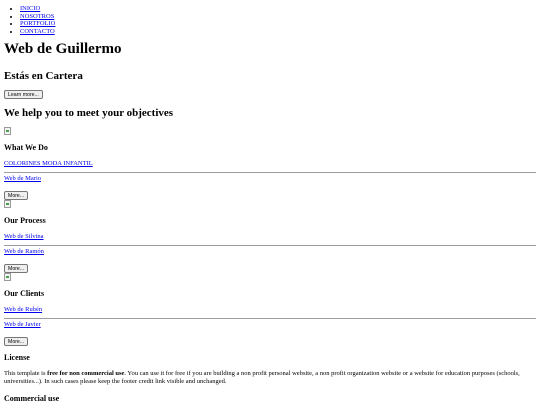  I want to click on site-title: Web de Guillermo, so click(63, 49).